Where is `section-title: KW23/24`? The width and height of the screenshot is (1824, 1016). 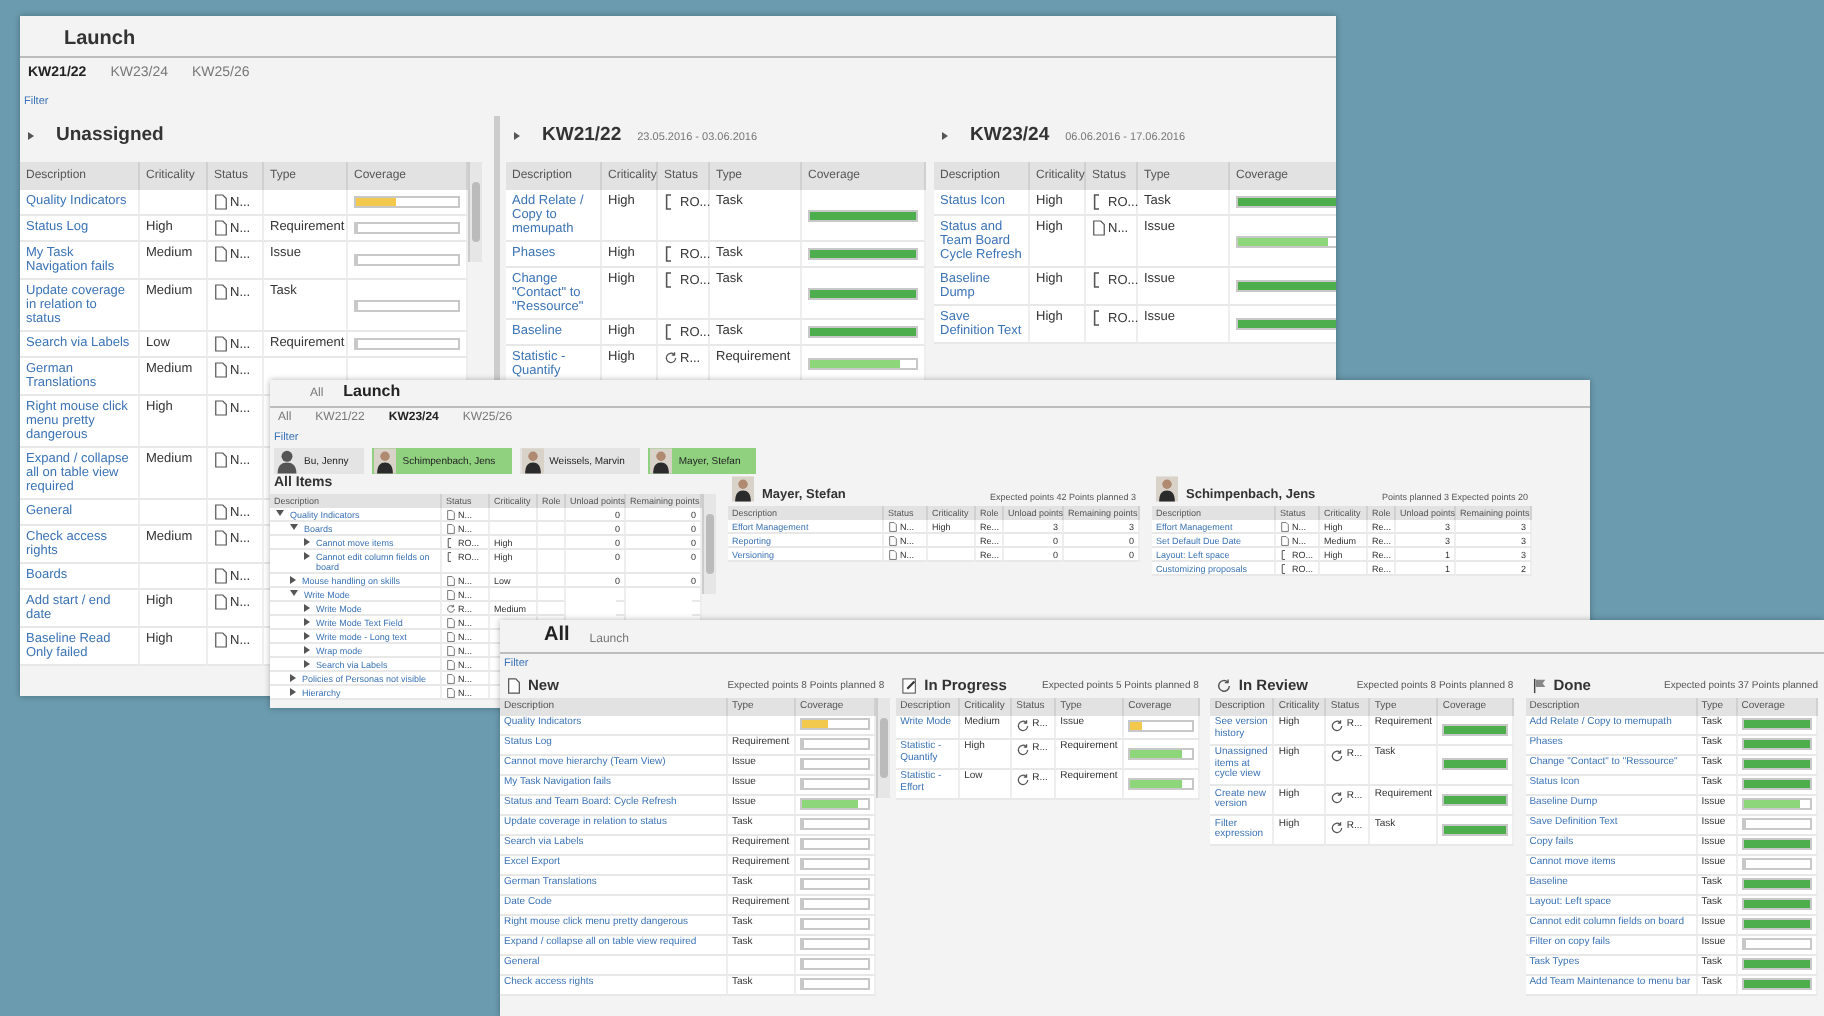
section-title: KW23/24 is located at coordinates (1010, 136).